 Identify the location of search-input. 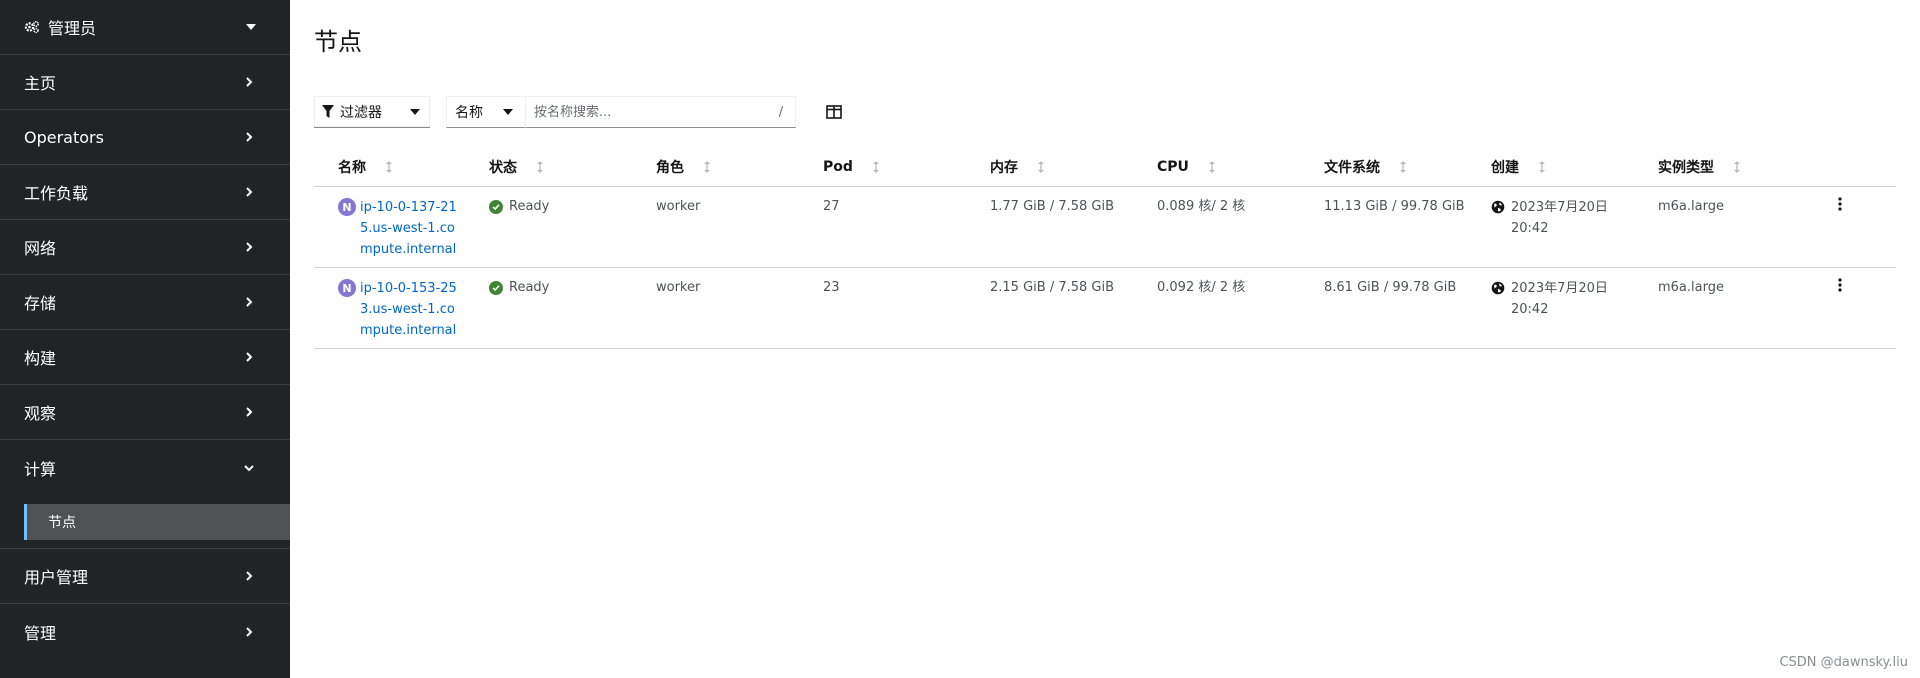
(646, 112).